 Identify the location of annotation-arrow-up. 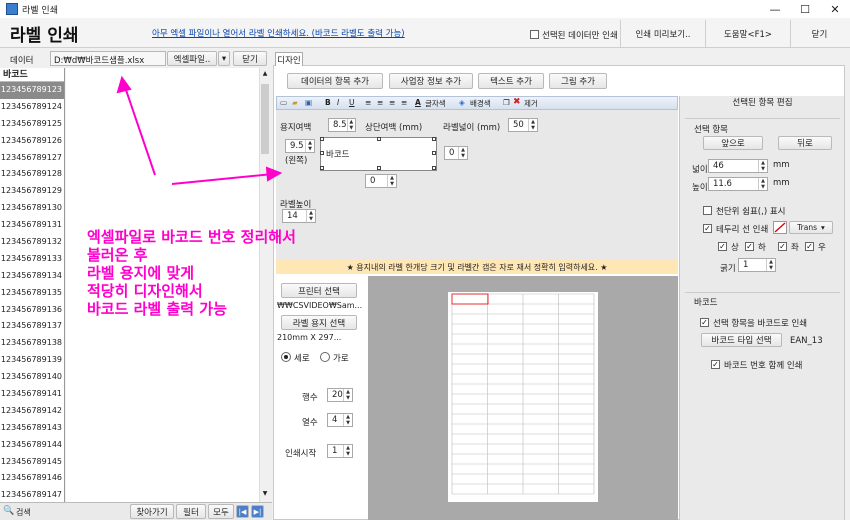
(139, 129).